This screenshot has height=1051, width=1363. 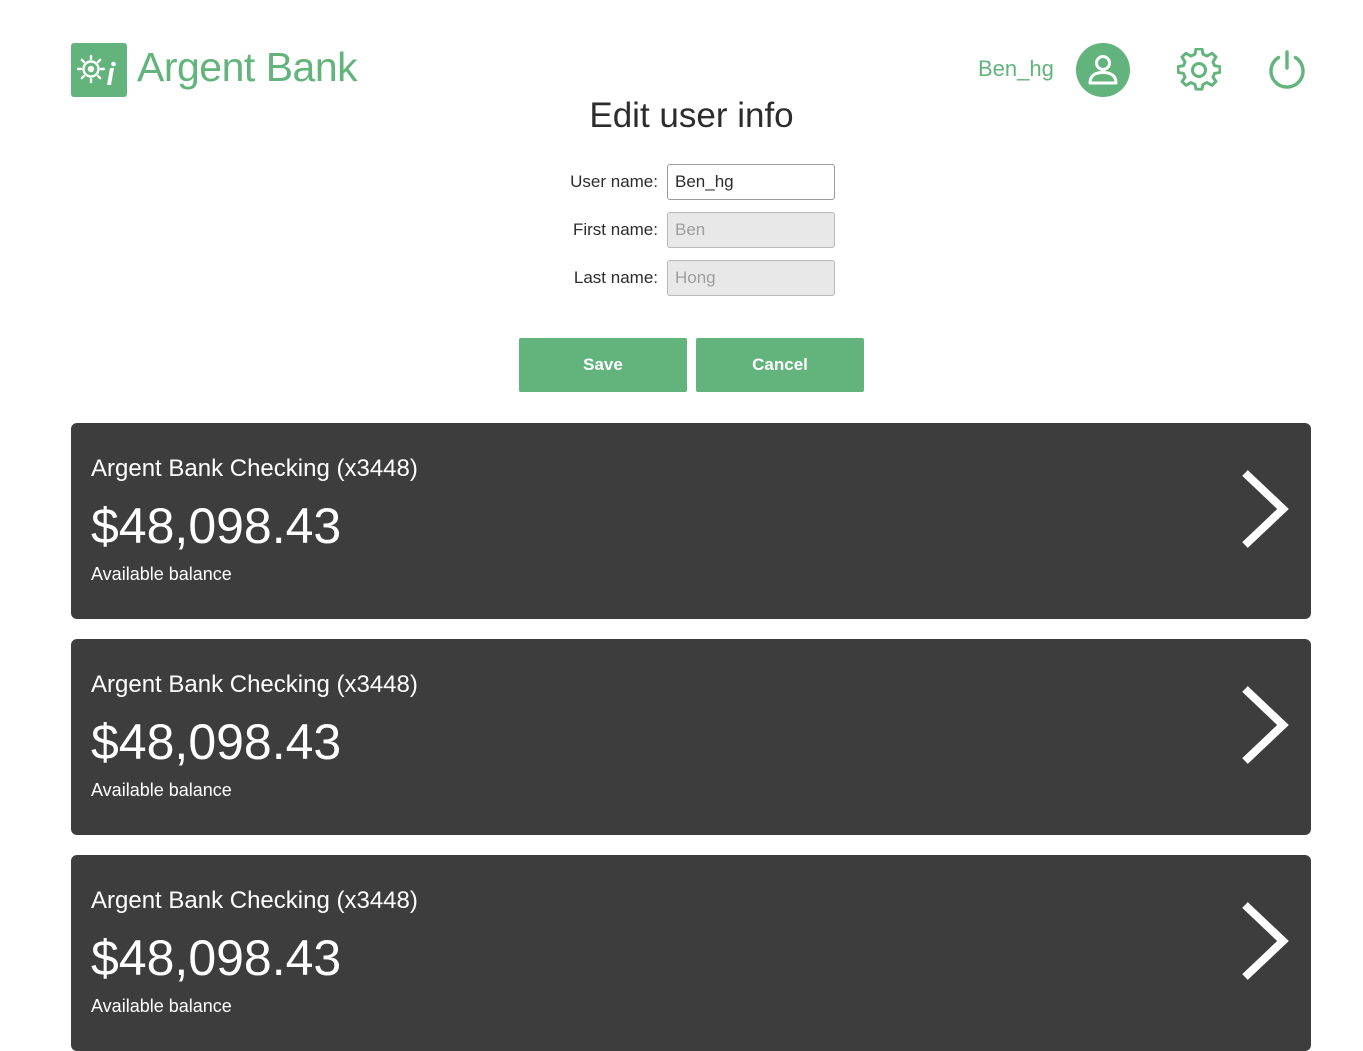 What do you see at coordinates (751, 230) in the screenshot?
I see `firstname-input` at bounding box center [751, 230].